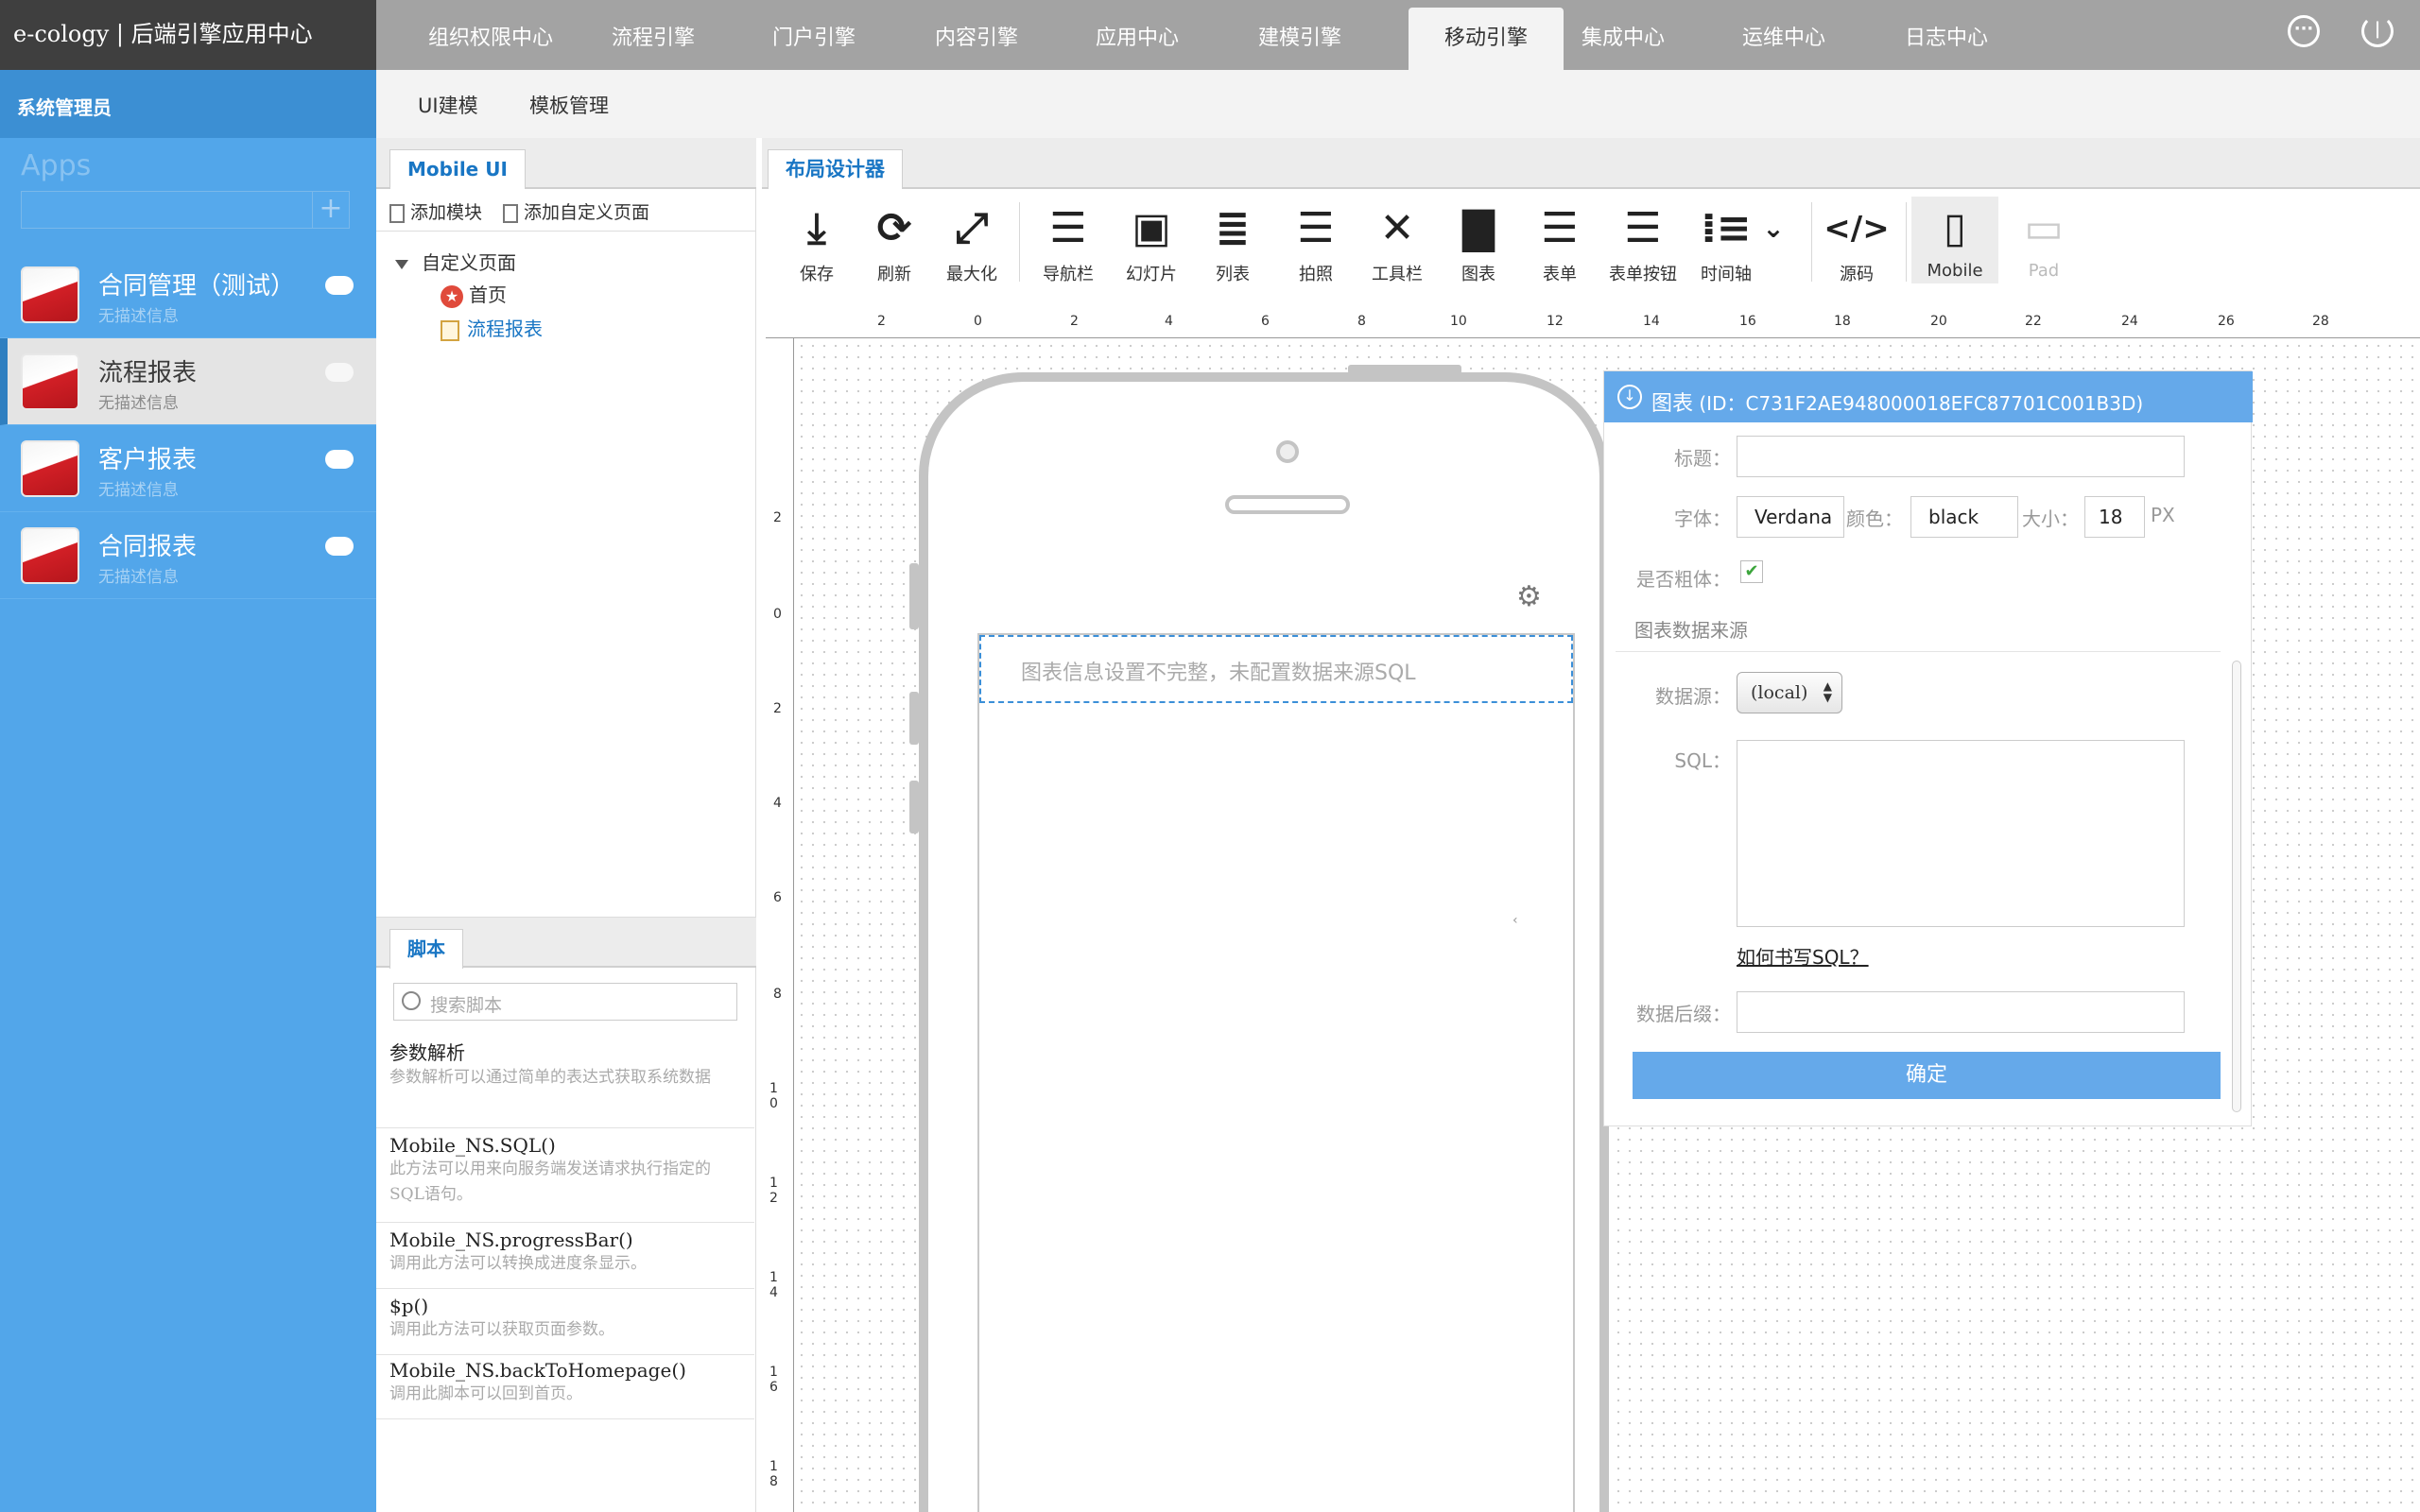  I want to click on script-item: Mobile_NS.progressBar() 调用此方法可以转换成进度条显示。, so click(565, 1258).